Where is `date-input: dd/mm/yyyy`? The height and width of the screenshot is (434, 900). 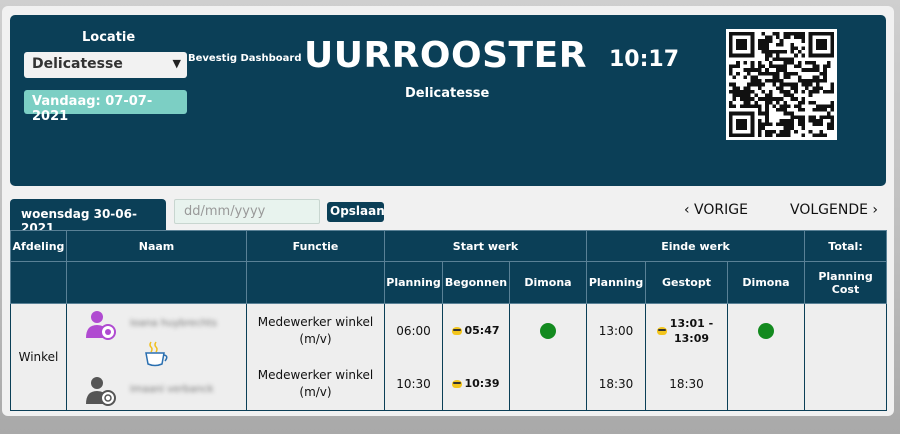
date-input: dd/mm/yyyy is located at coordinates (247, 211).